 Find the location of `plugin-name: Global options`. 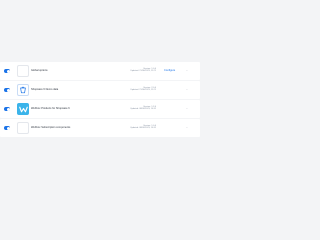

plugin-name: Global options is located at coordinates (39, 70).